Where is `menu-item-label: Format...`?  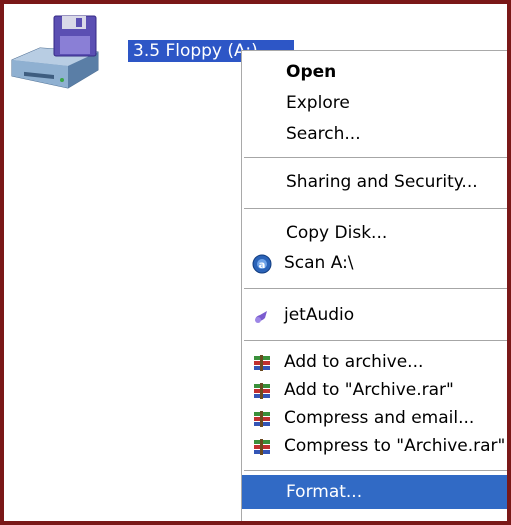 menu-item-label: Format... is located at coordinates (324, 492).